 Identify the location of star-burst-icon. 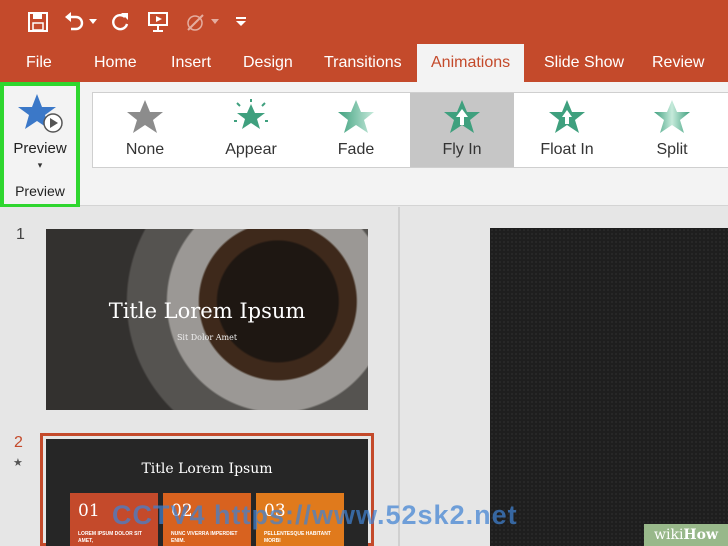
(251, 114).